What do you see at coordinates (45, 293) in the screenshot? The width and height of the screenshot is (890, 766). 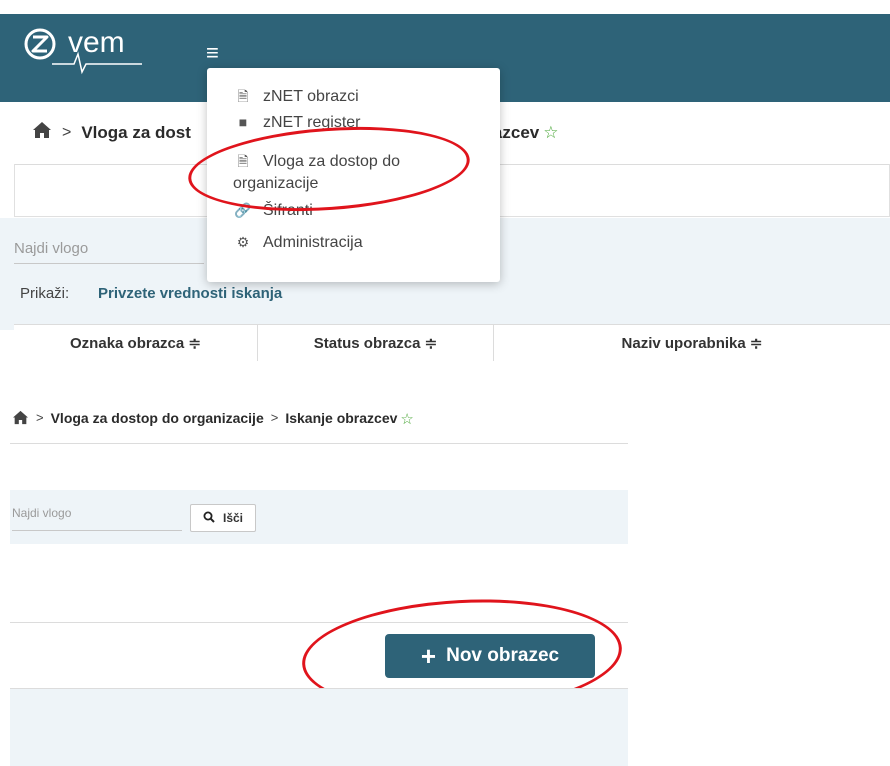 I see `show-label: Prikaži:` at bounding box center [45, 293].